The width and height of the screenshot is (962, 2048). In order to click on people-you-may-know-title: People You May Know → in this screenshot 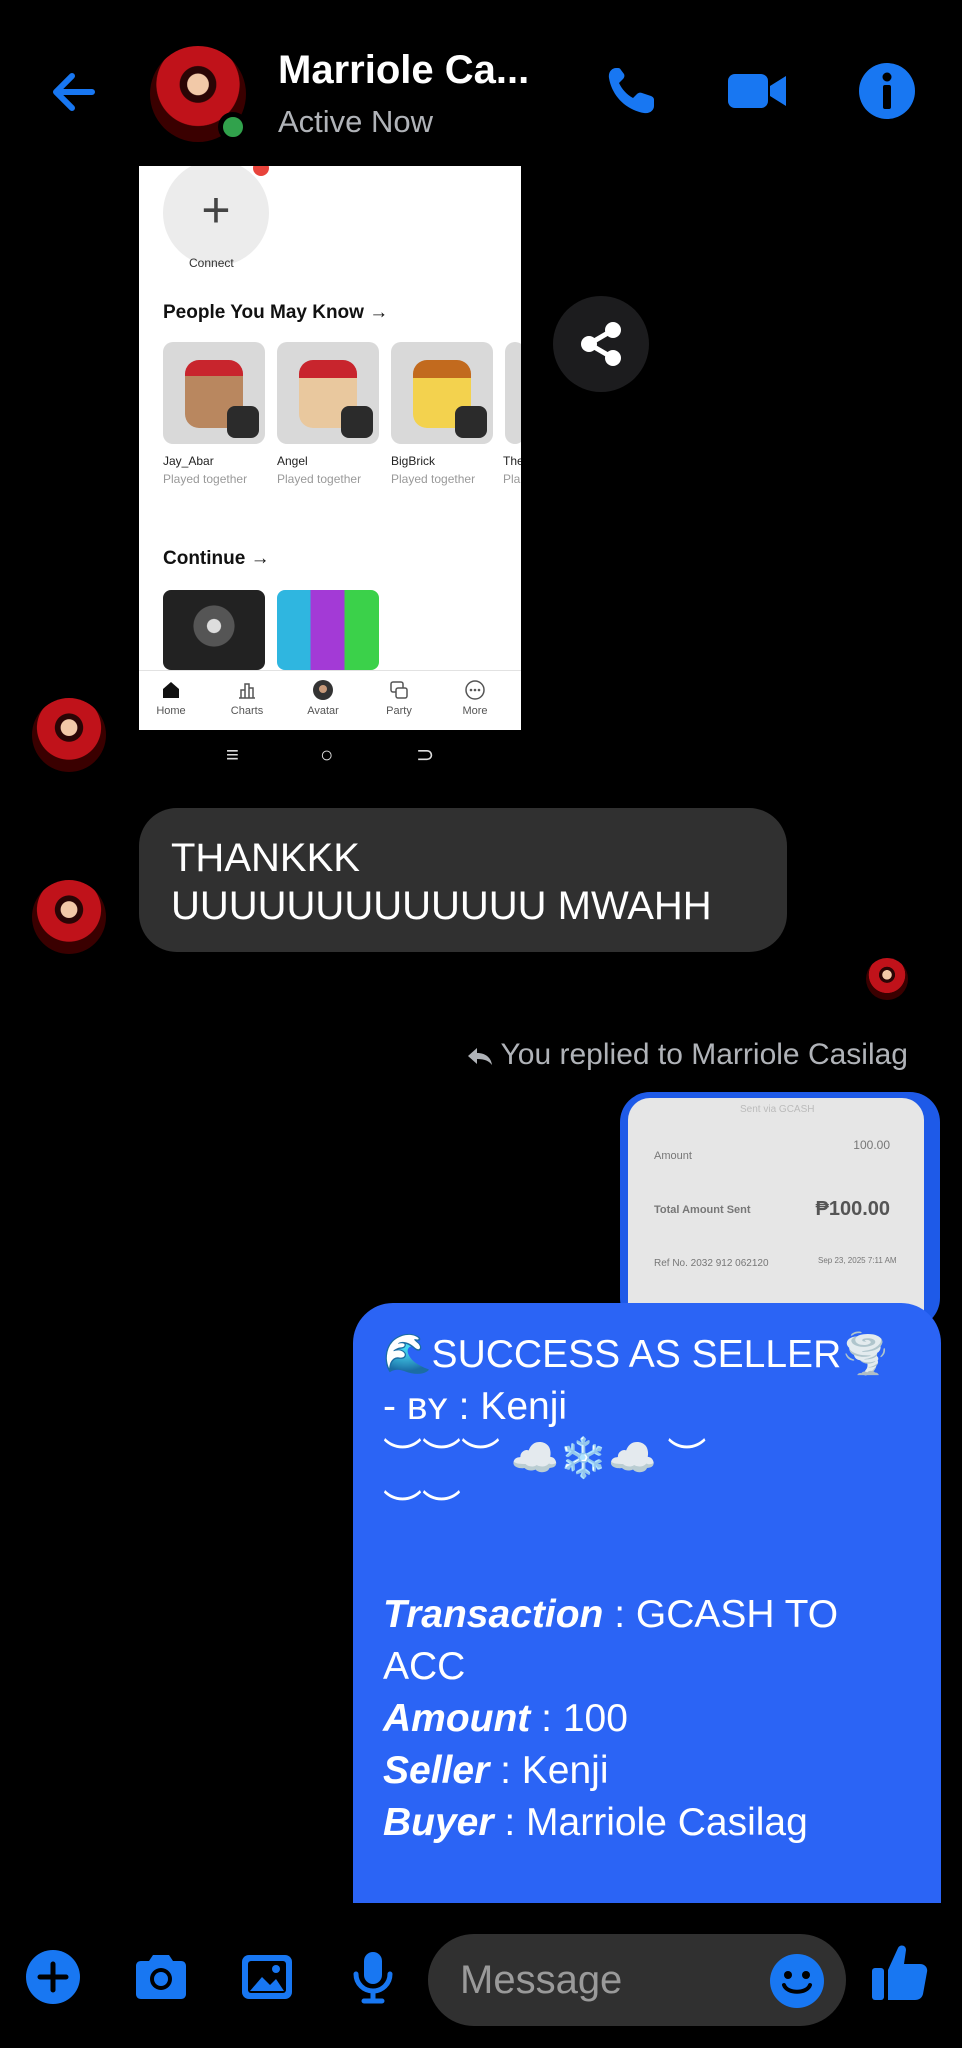, I will do `click(276, 312)`.